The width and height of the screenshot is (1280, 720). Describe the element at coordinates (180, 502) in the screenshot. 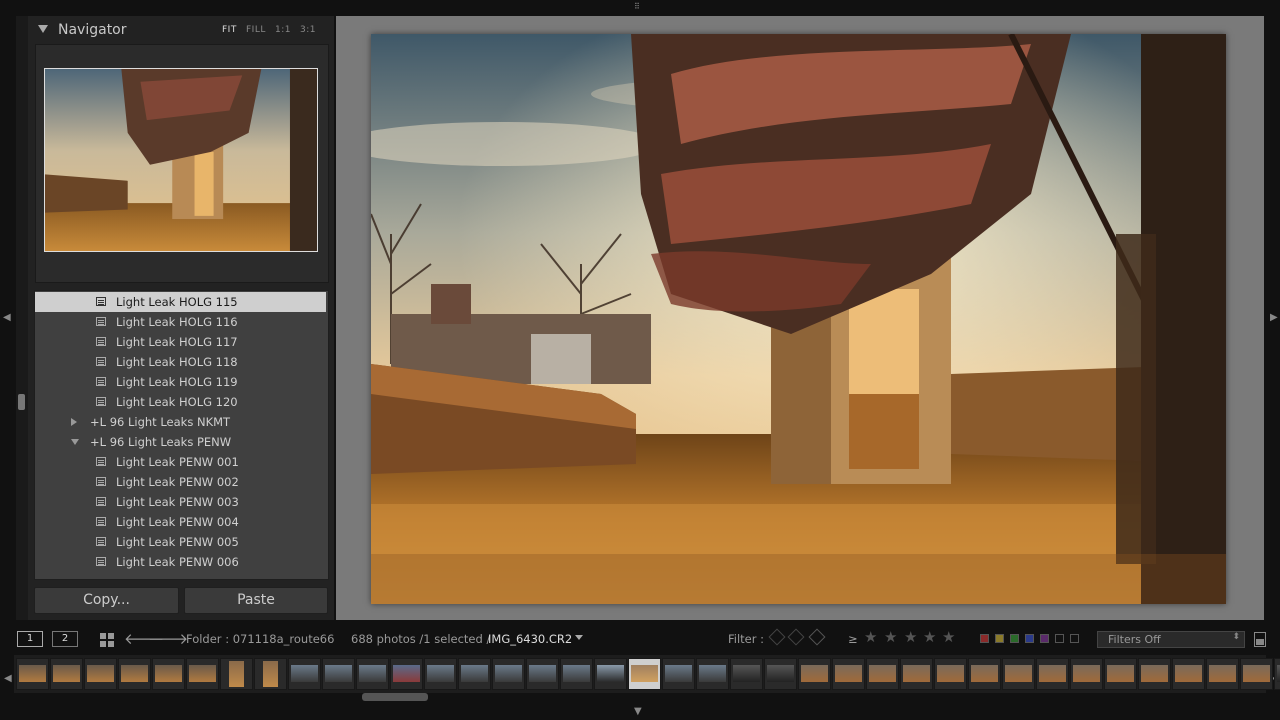

I see `preset-item: Light Leak PENW 003` at that location.